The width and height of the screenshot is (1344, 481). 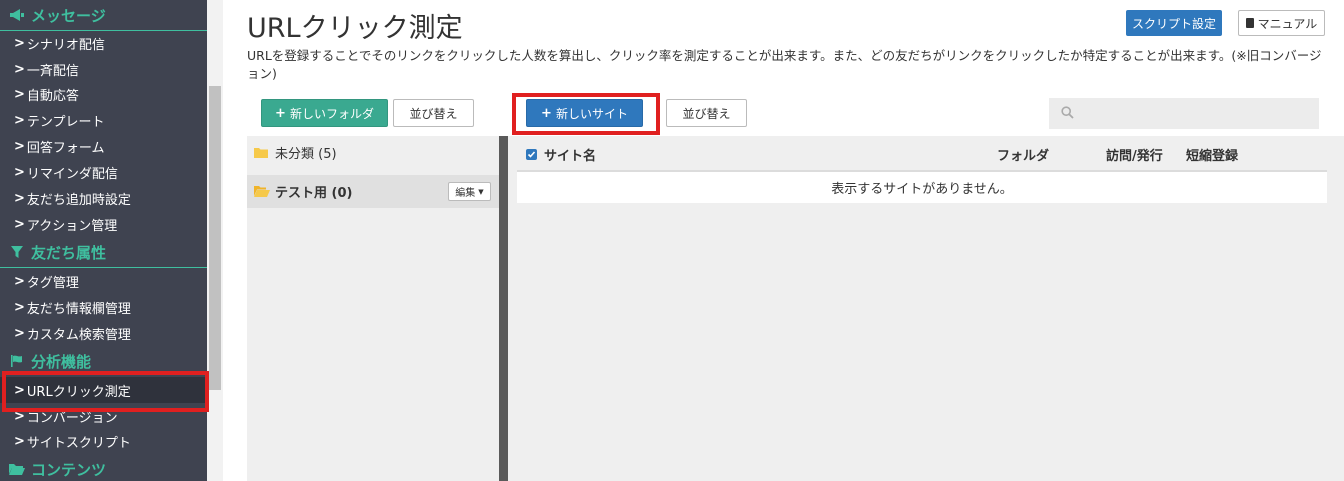 What do you see at coordinates (72, 226) in the screenshot?
I see `sidebar-item-label: アクション管理` at bounding box center [72, 226].